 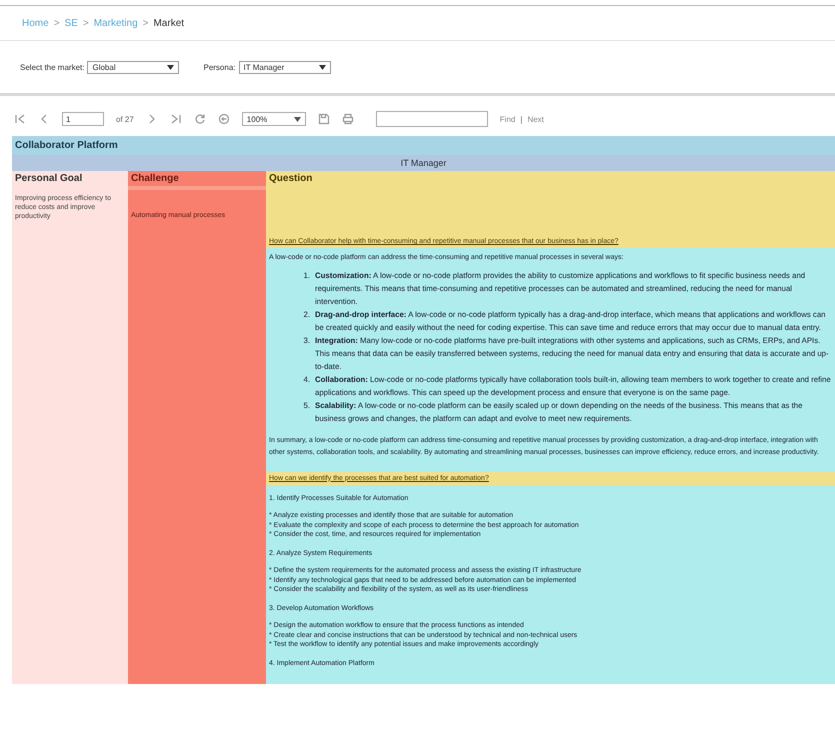 What do you see at coordinates (52, 67) in the screenshot?
I see `filter-label: Select the market:` at bounding box center [52, 67].